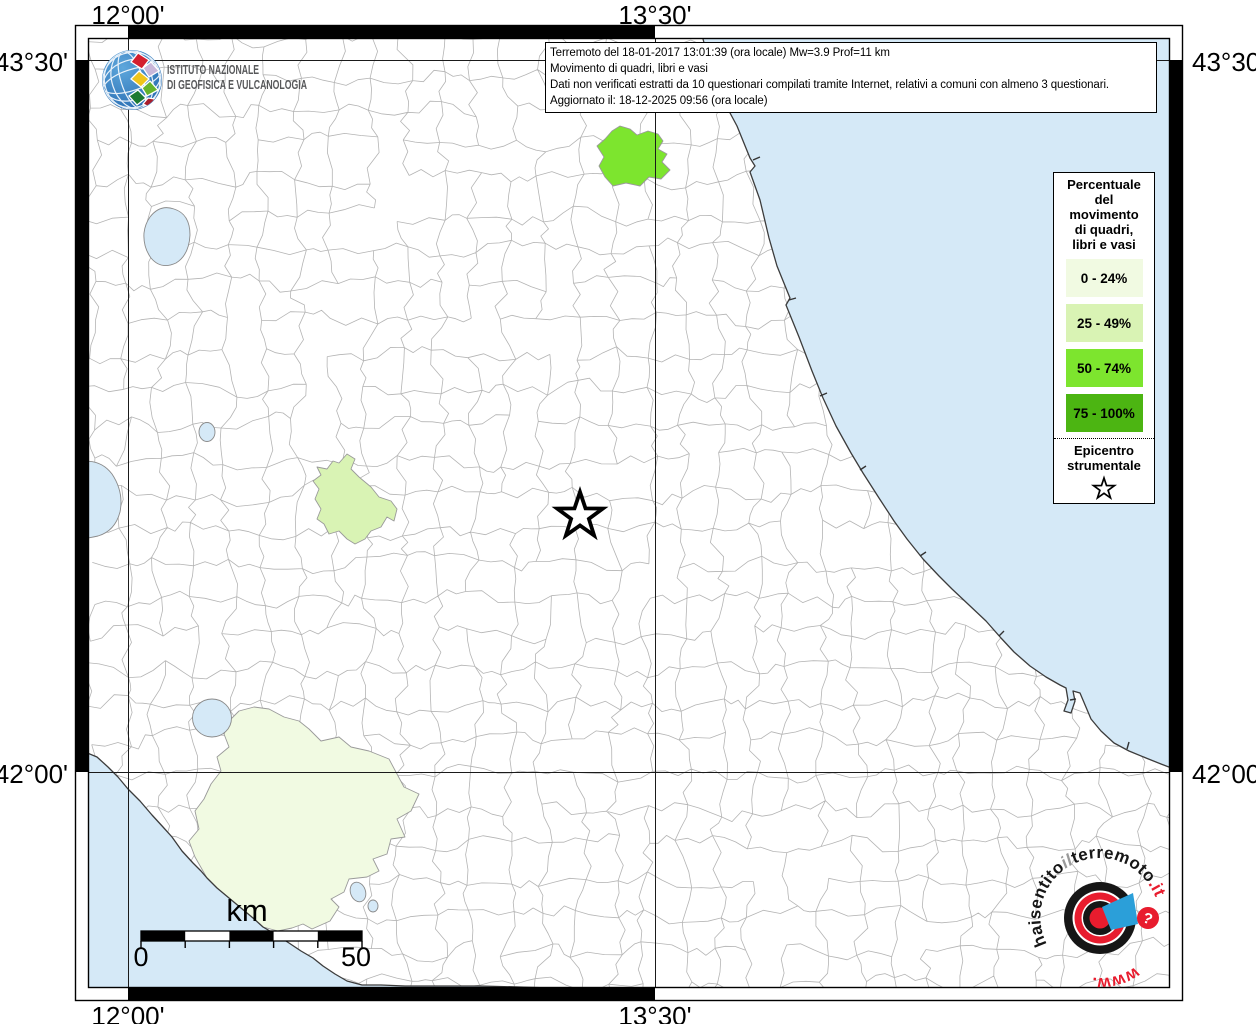 This screenshot has width=1256, height=1024. What do you see at coordinates (655, 15) in the screenshot?
I see `coord-label-top-right: 13°30'` at bounding box center [655, 15].